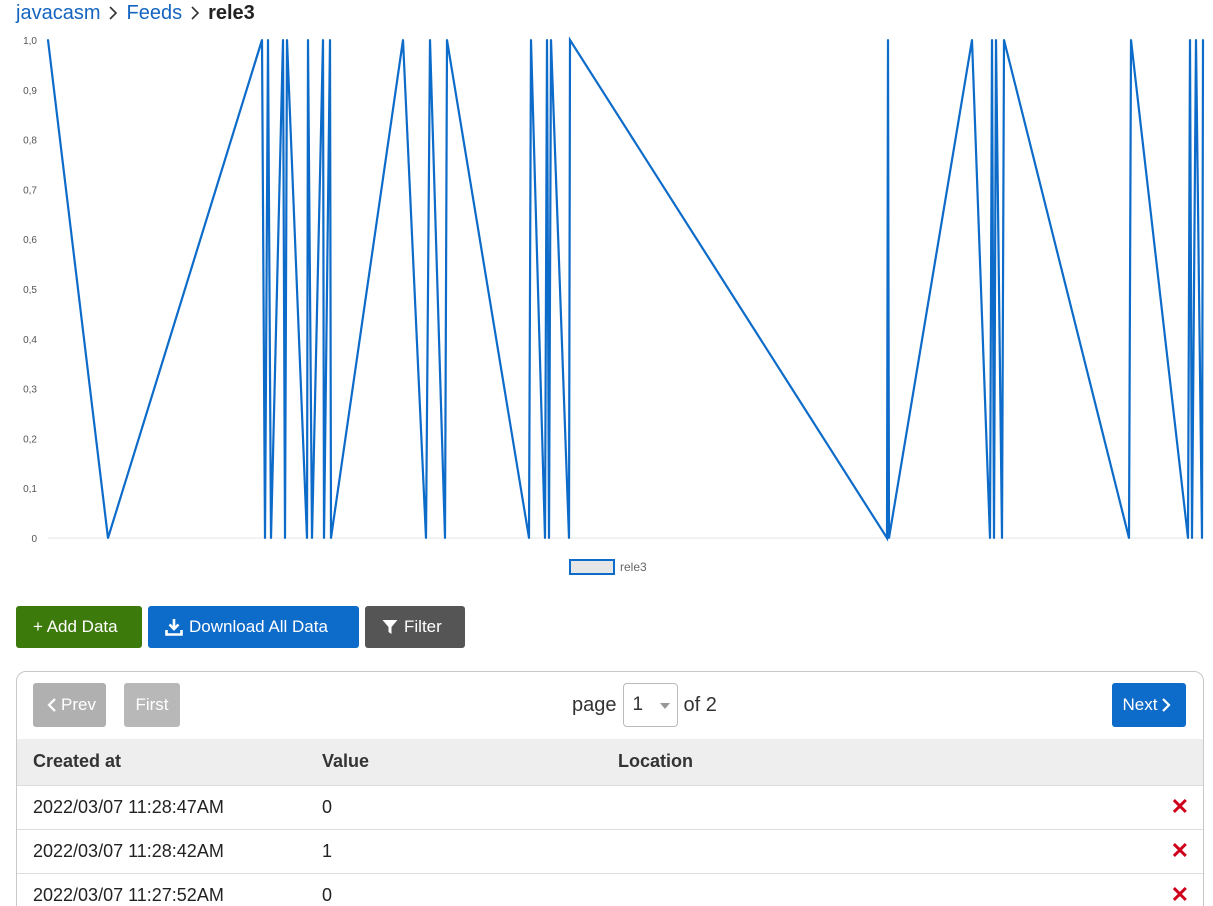  I want to click on cell-created-at: 2022/03/07 11:28:42AM, so click(128, 850).